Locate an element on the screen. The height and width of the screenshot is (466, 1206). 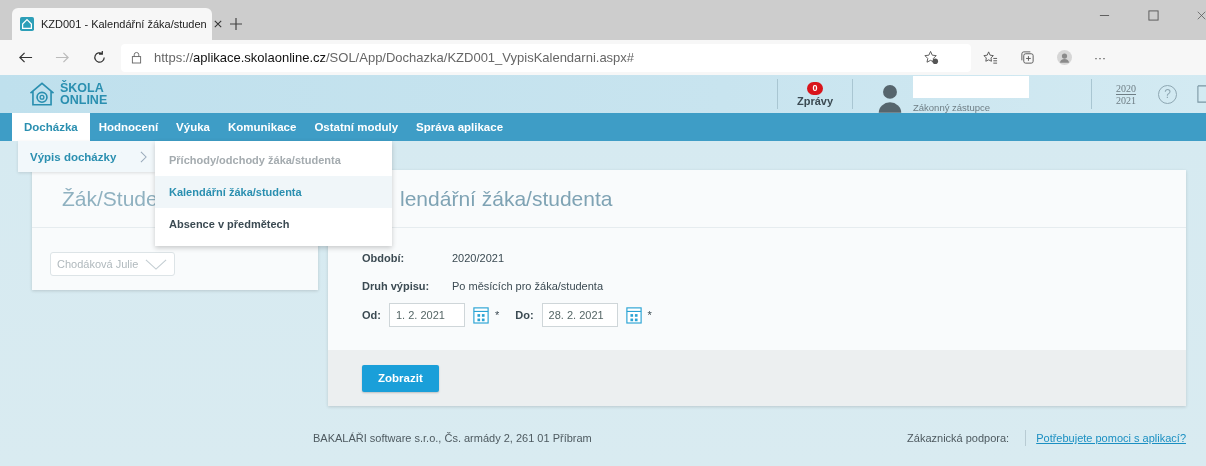
more-button: ··· is located at coordinates (1100, 57).